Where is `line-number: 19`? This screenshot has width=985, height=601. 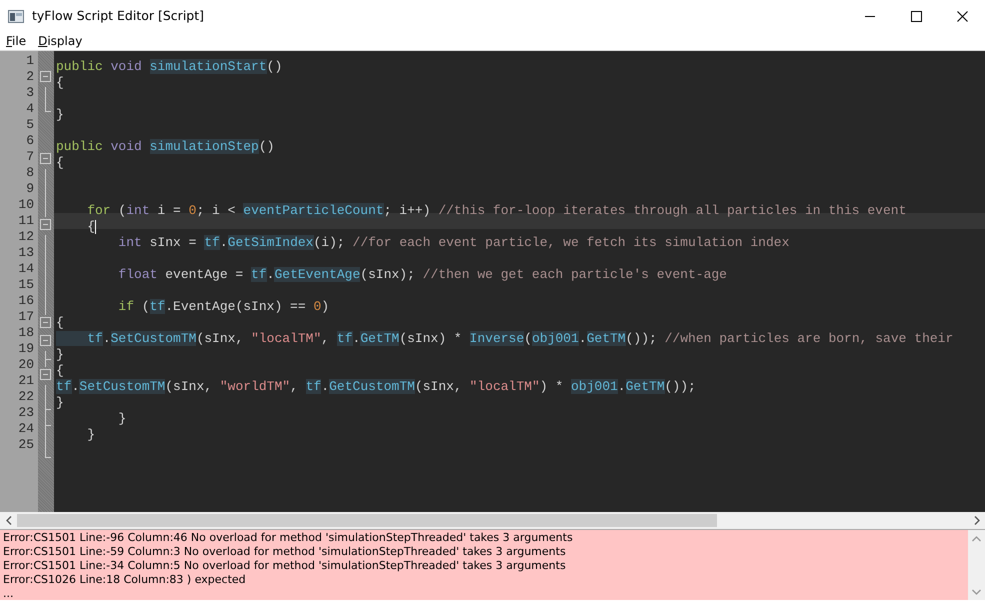 line-number: 19 is located at coordinates (26, 349).